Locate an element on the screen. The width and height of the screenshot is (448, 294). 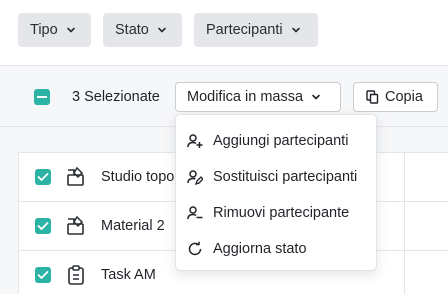
copy-icon is located at coordinates (372, 97).